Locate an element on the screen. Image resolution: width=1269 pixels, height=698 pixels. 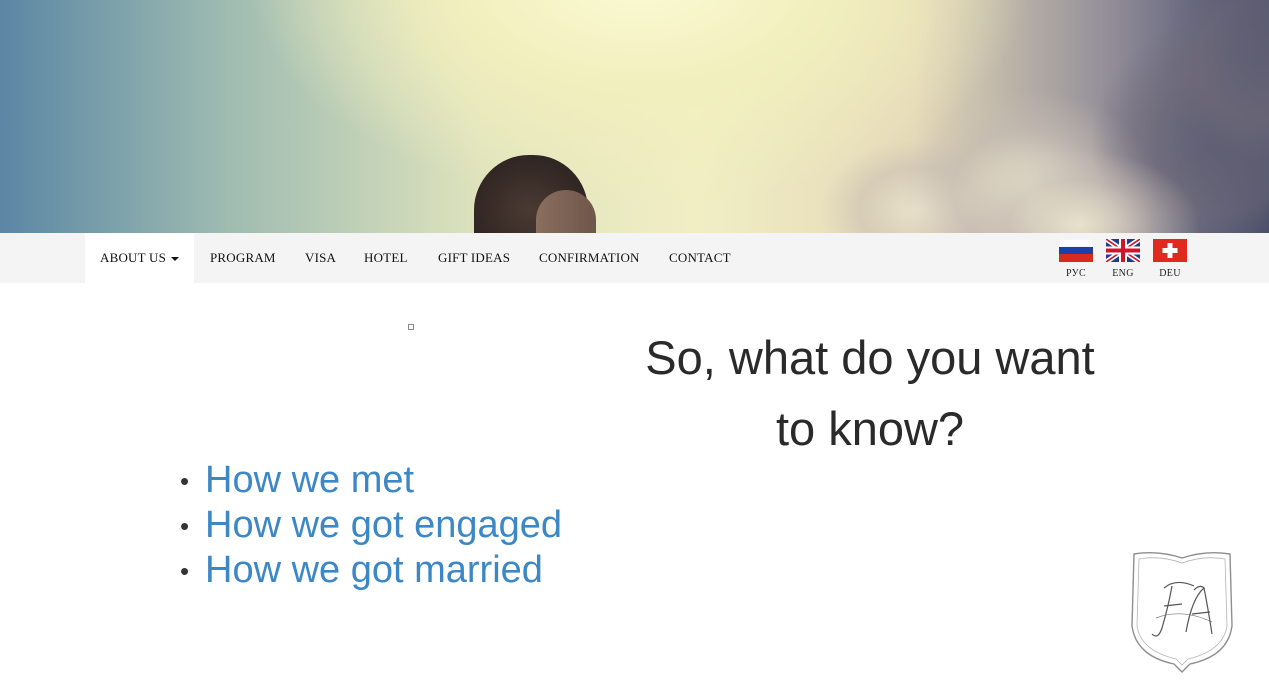
list-item: • How we got married is located at coordinates (371, 570).